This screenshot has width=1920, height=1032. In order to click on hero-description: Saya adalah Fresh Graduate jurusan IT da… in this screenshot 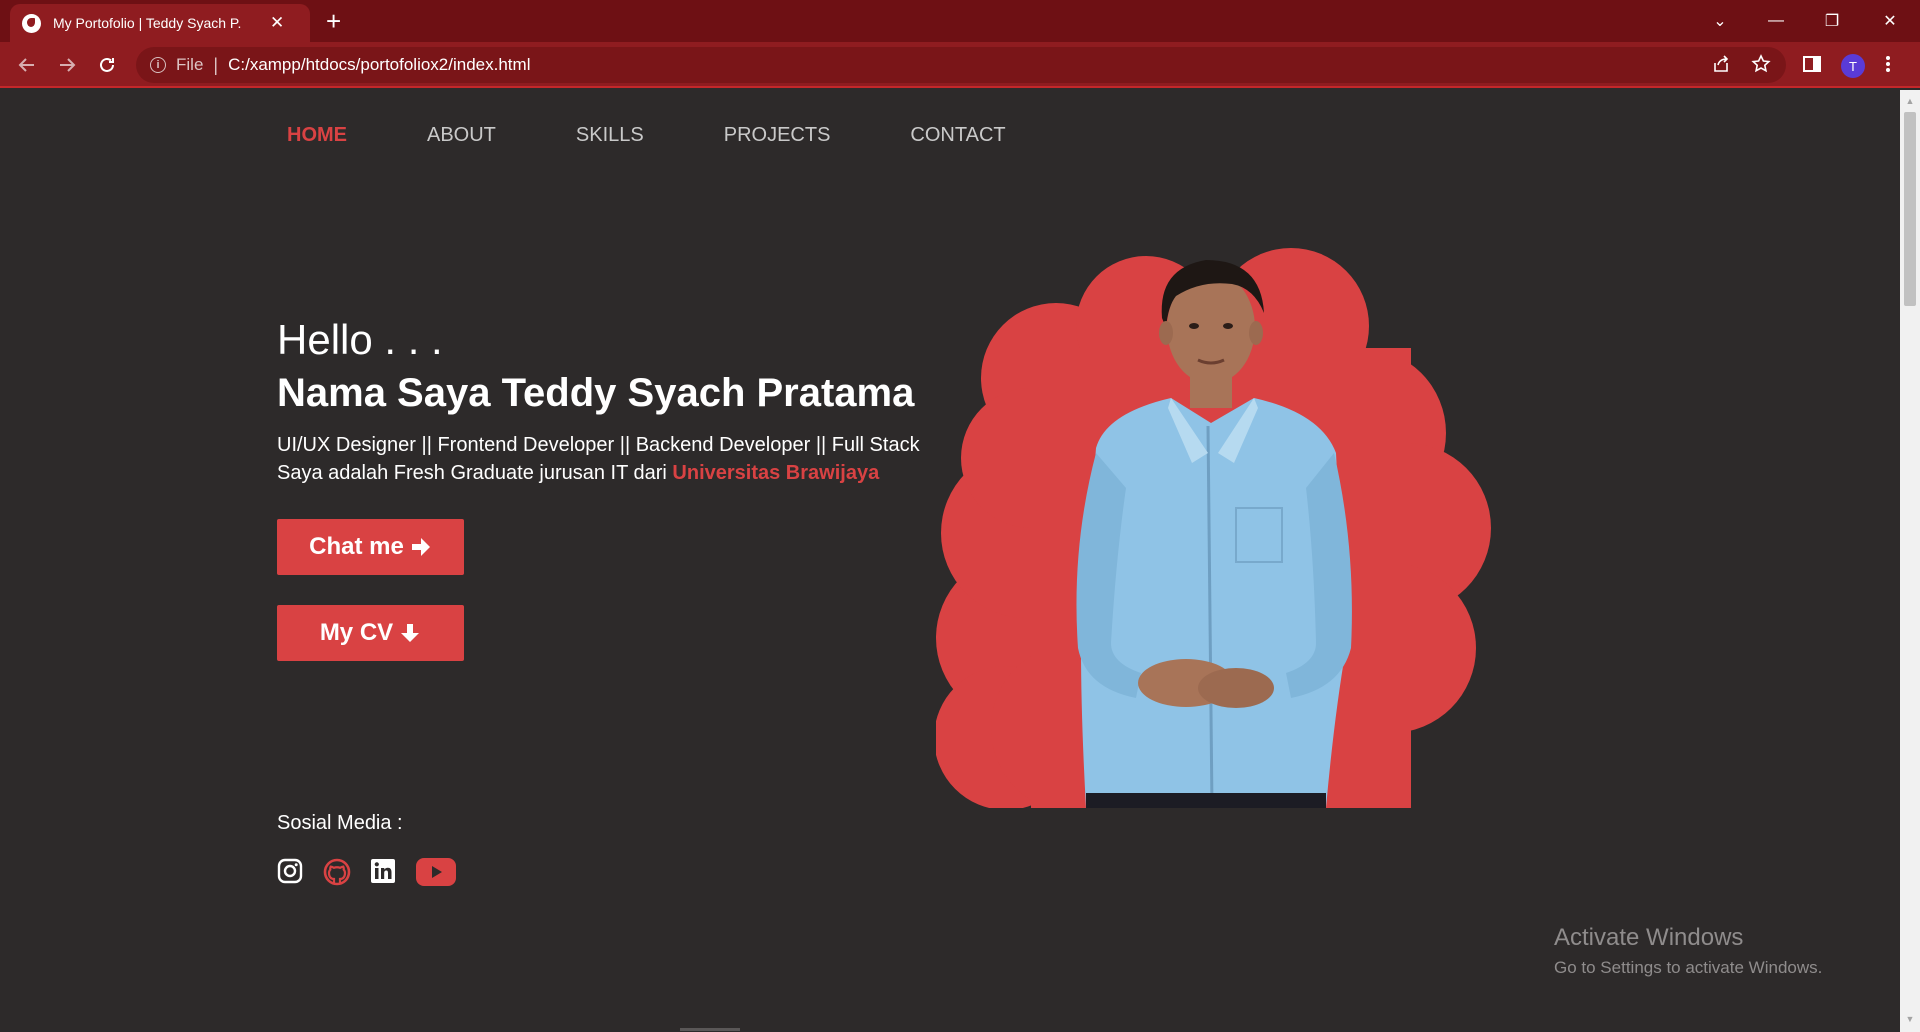, I will do `click(578, 473)`.